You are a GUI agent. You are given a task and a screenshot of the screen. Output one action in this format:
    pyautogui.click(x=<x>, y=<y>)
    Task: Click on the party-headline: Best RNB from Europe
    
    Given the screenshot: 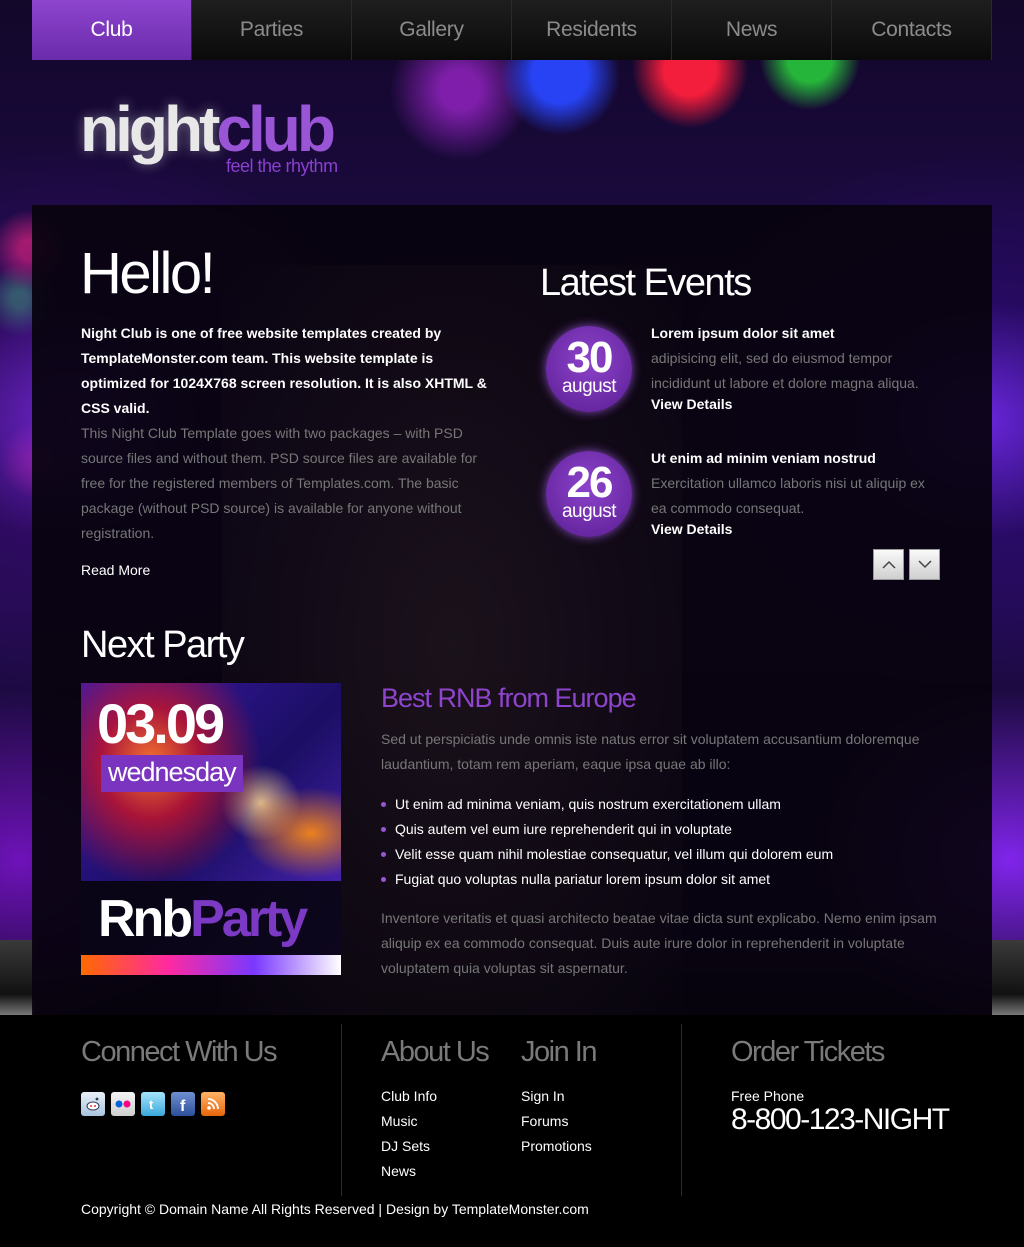 What is the action you would take?
    pyautogui.click(x=509, y=698)
    